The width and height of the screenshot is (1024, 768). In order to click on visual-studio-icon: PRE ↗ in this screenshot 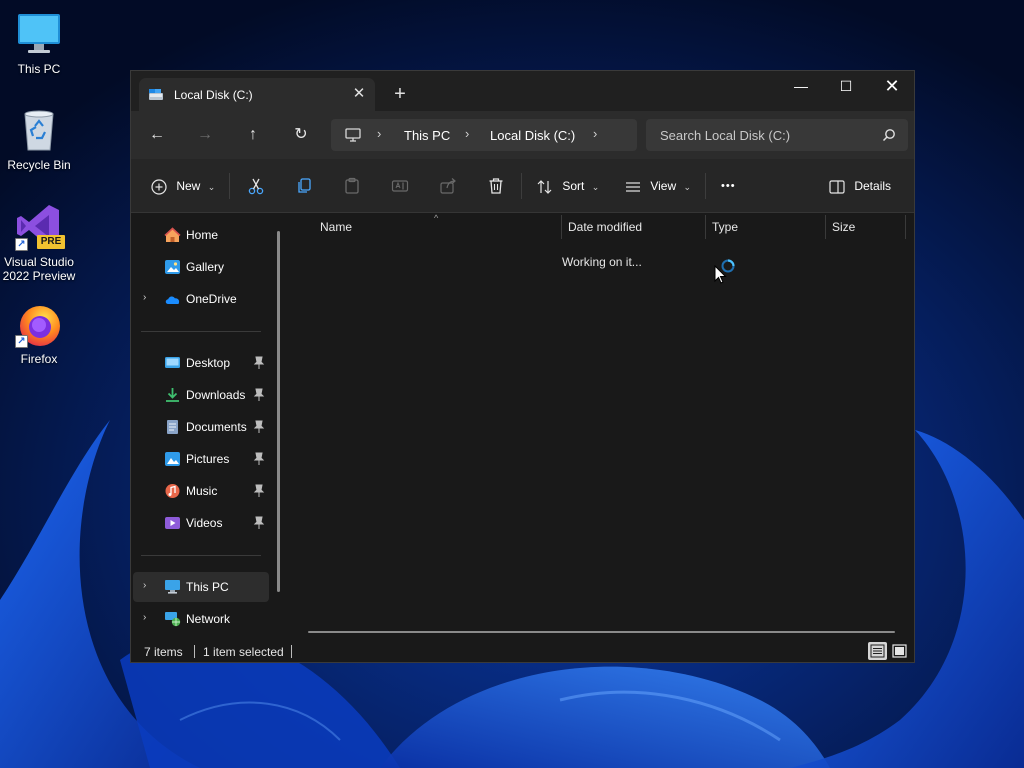, I will do `click(40, 227)`.